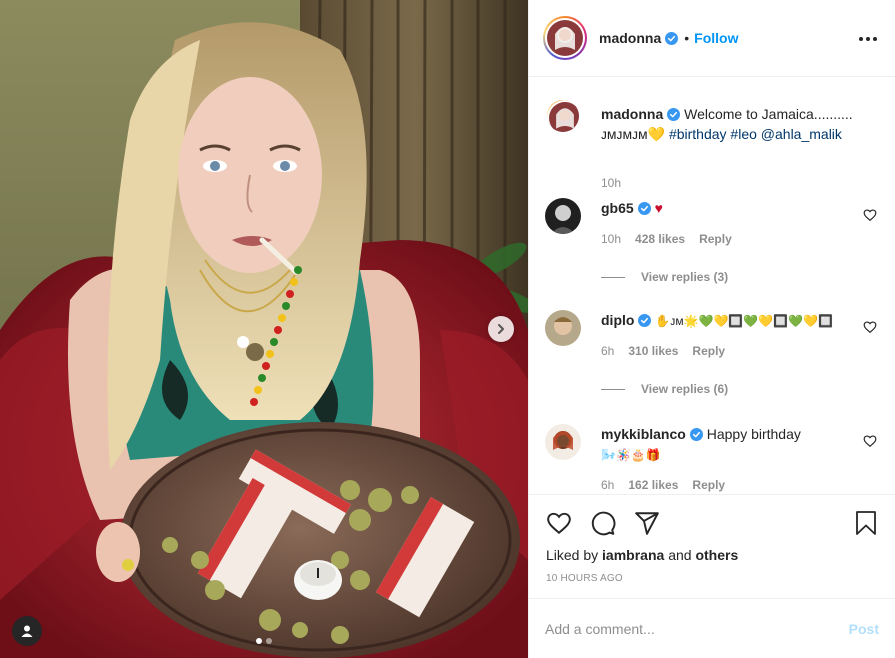 The width and height of the screenshot is (895, 658). Describe the element at coordinates (660, 239) in the screenshot. I see `comment-likes: 428 likes` at that location.